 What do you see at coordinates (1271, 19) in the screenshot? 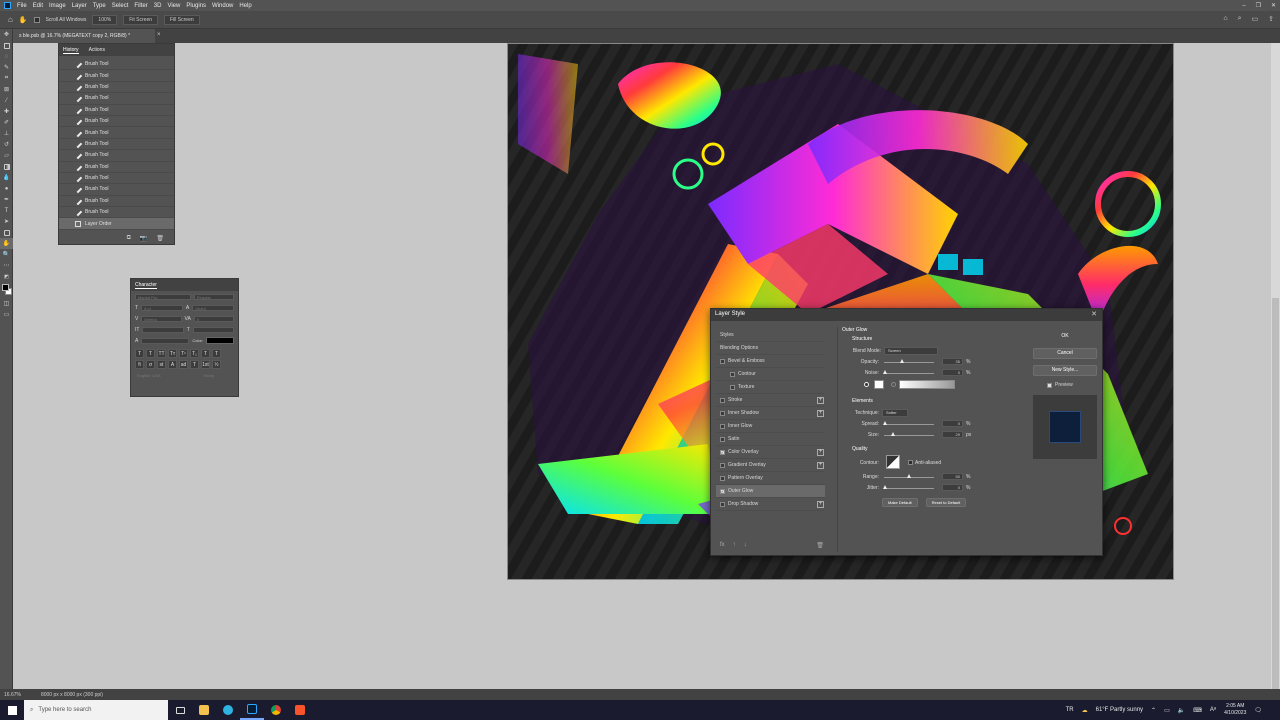
I see `share-icon: ⇪` at bounding box center [1271, 19].